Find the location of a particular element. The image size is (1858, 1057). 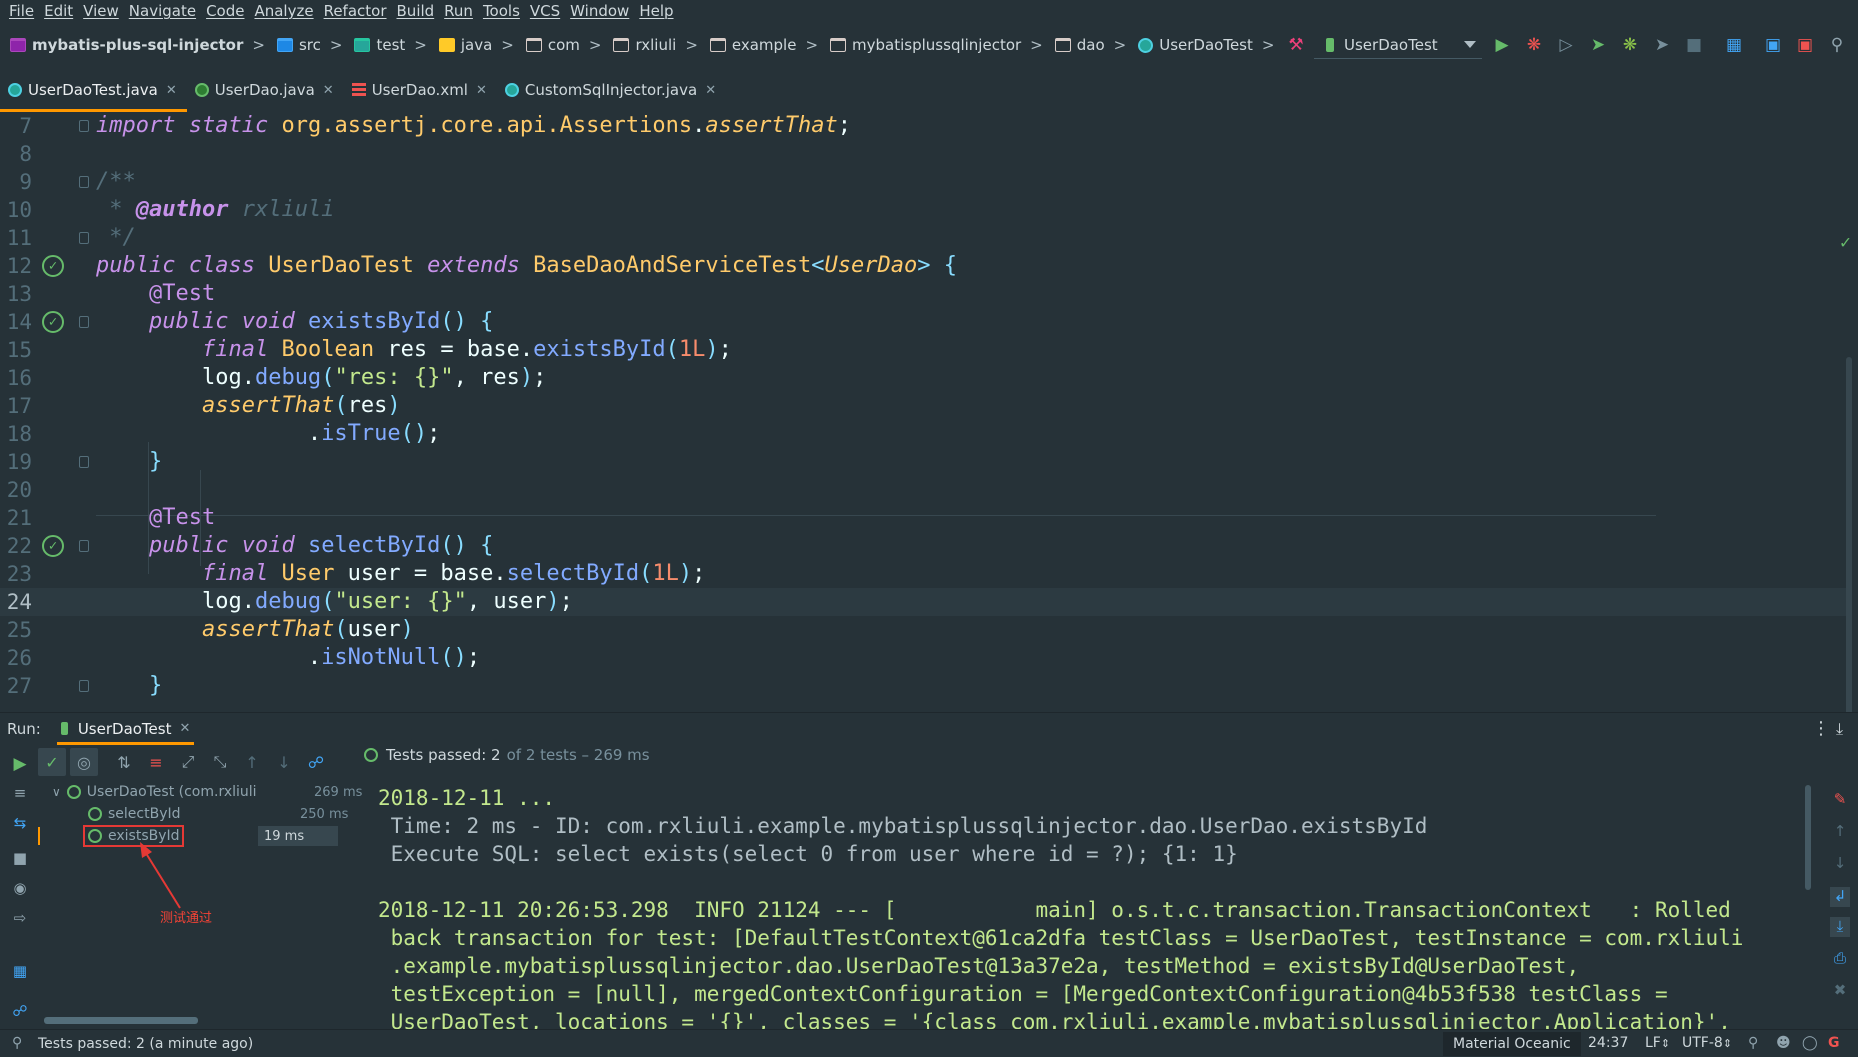

link-icon: ☍ is located at coordinates (20, 1012).